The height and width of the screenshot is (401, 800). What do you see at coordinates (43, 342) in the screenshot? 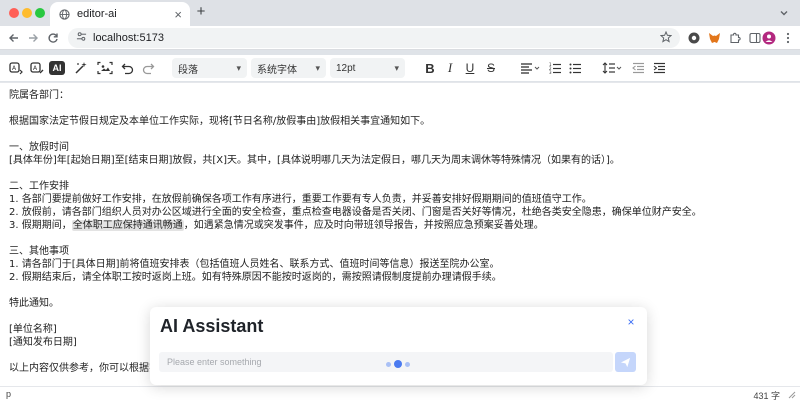
I see `paragraph-text: [通知发布日期]` at bounding box center [43, 342].